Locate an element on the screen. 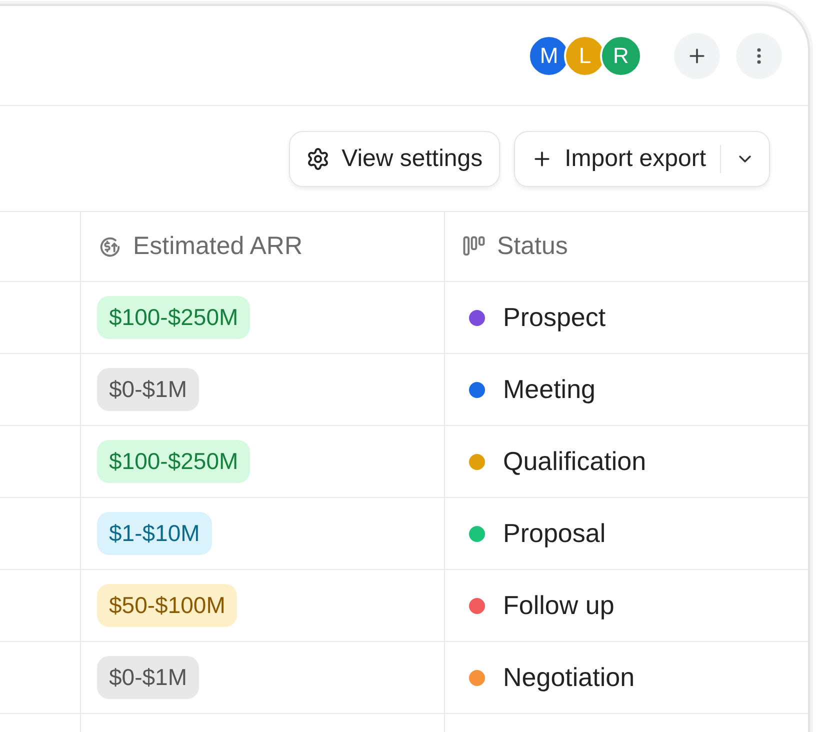  more-options-button is located at coordinates (759, 55).